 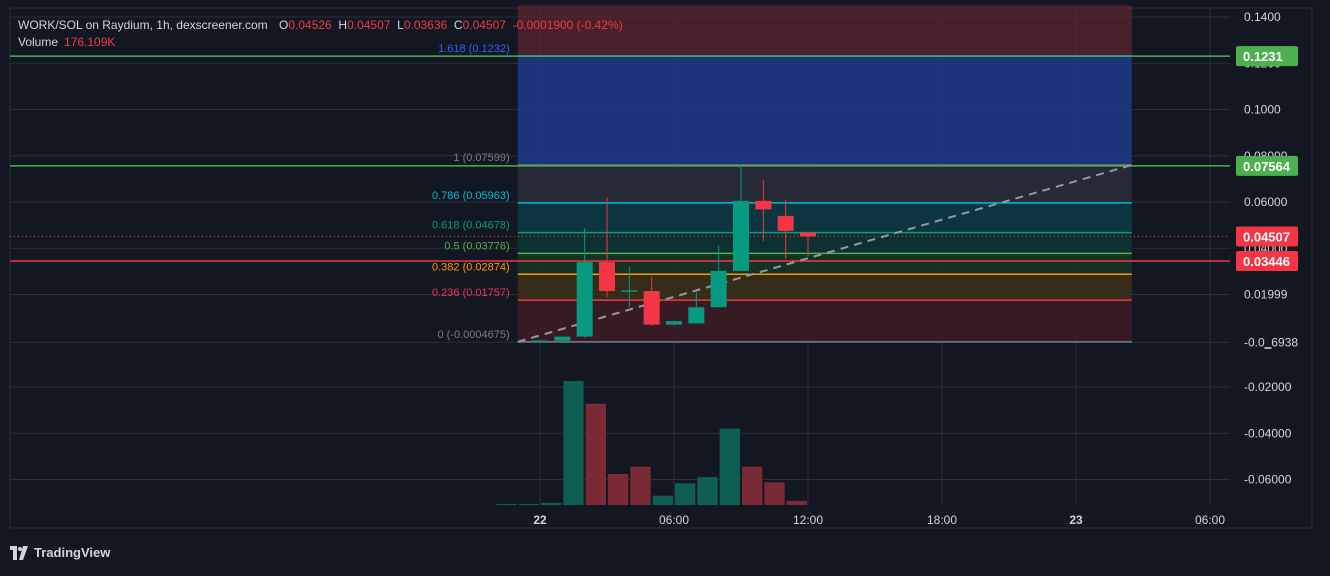 What do you see at coordinates (540, 520) in the screenshot?
I see `time-tick-label: 22` at bounding box center [540, 520].